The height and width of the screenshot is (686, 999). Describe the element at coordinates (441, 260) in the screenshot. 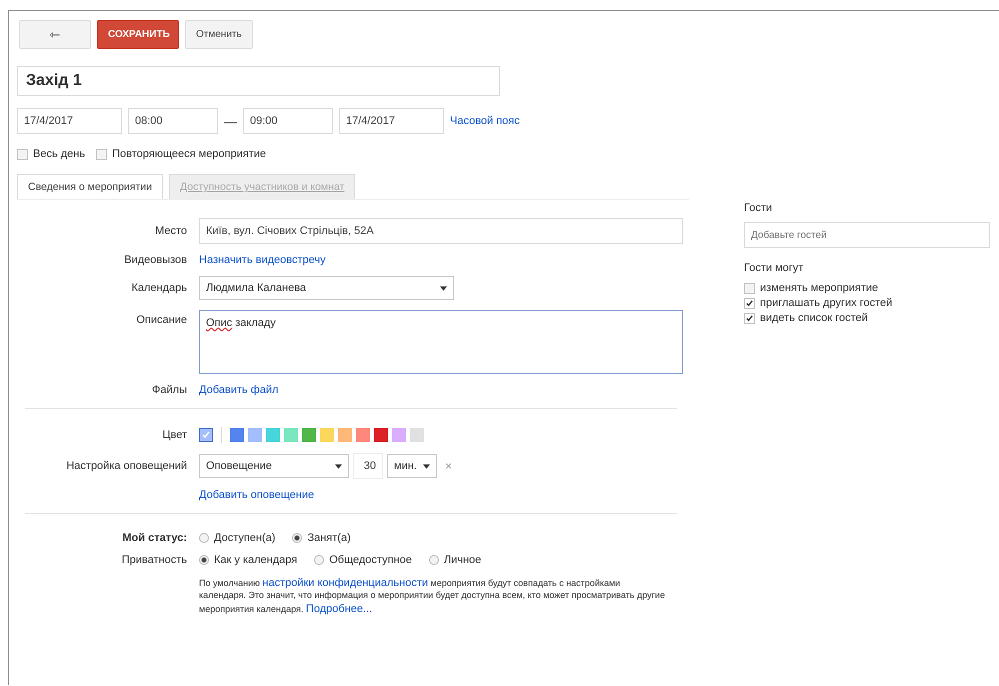

I see `video-call-link: Назначить видеовстречу` at that location.